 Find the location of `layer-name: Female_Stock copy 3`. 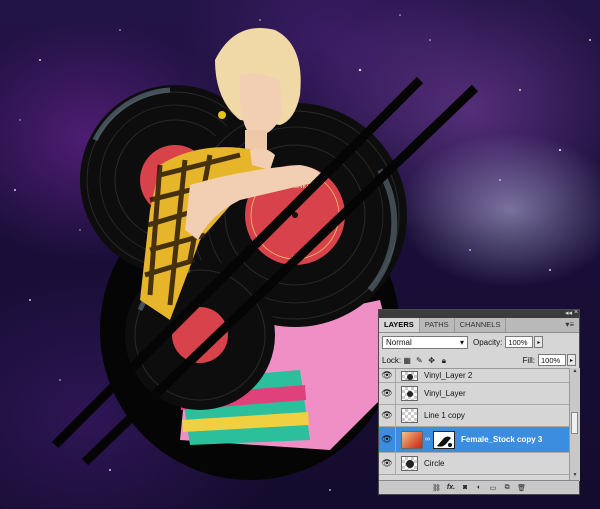

layer-name: Female_Stock copy 3 is located at coordinates (502, 439).